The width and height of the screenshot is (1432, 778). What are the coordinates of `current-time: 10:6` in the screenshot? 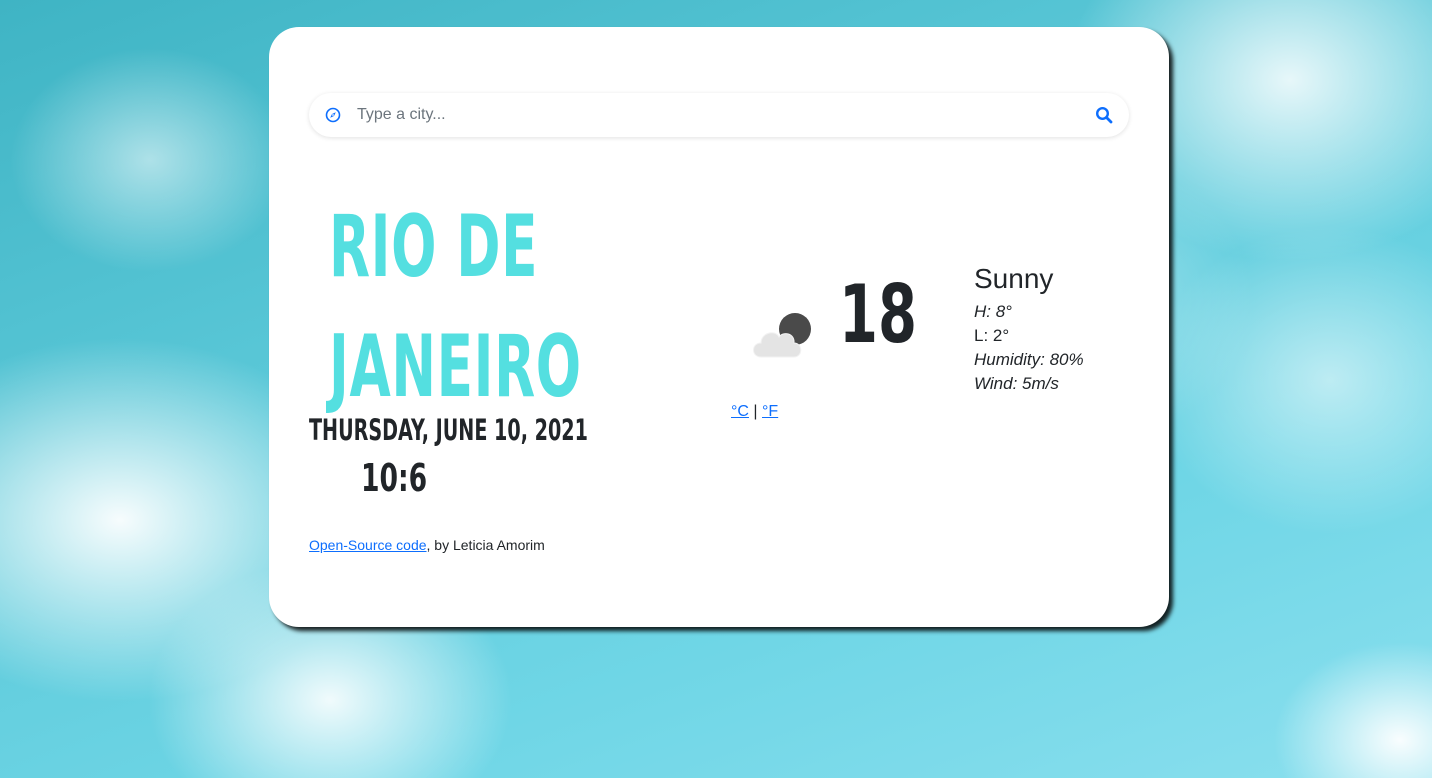 It's located at (394, 478).